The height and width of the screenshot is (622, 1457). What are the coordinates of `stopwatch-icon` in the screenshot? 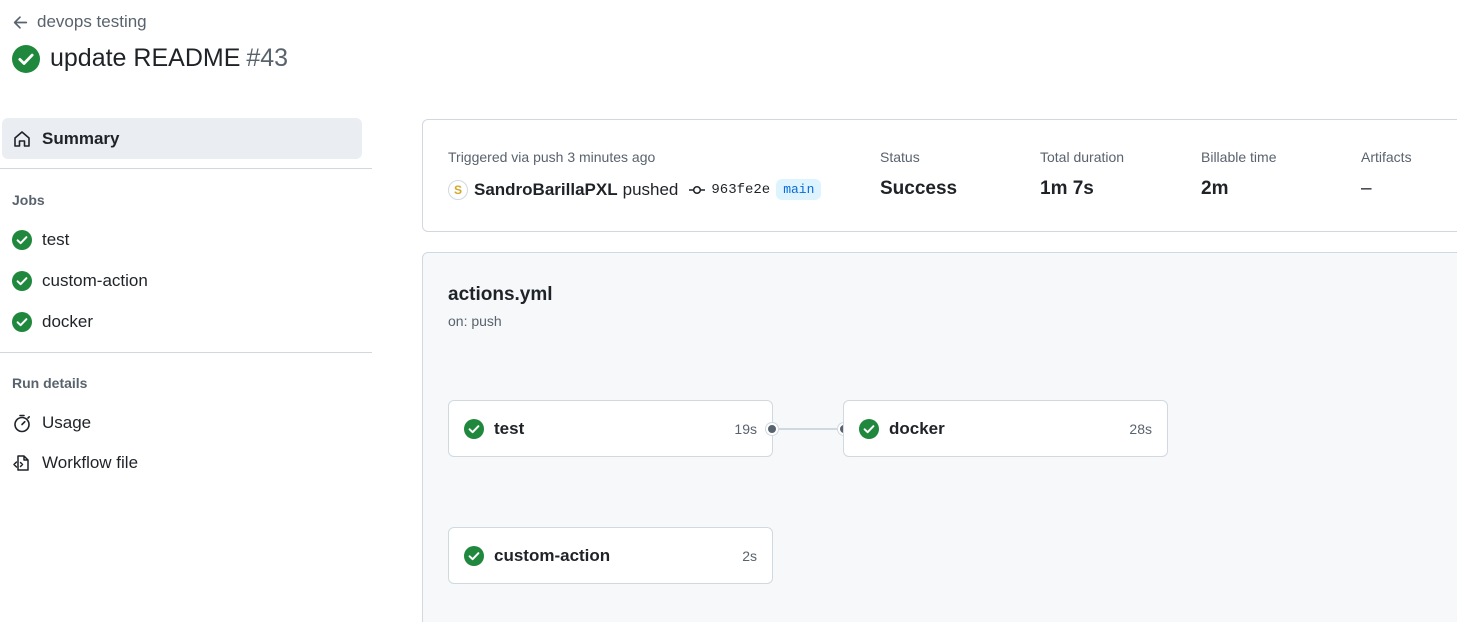 It's located at (22, 423).